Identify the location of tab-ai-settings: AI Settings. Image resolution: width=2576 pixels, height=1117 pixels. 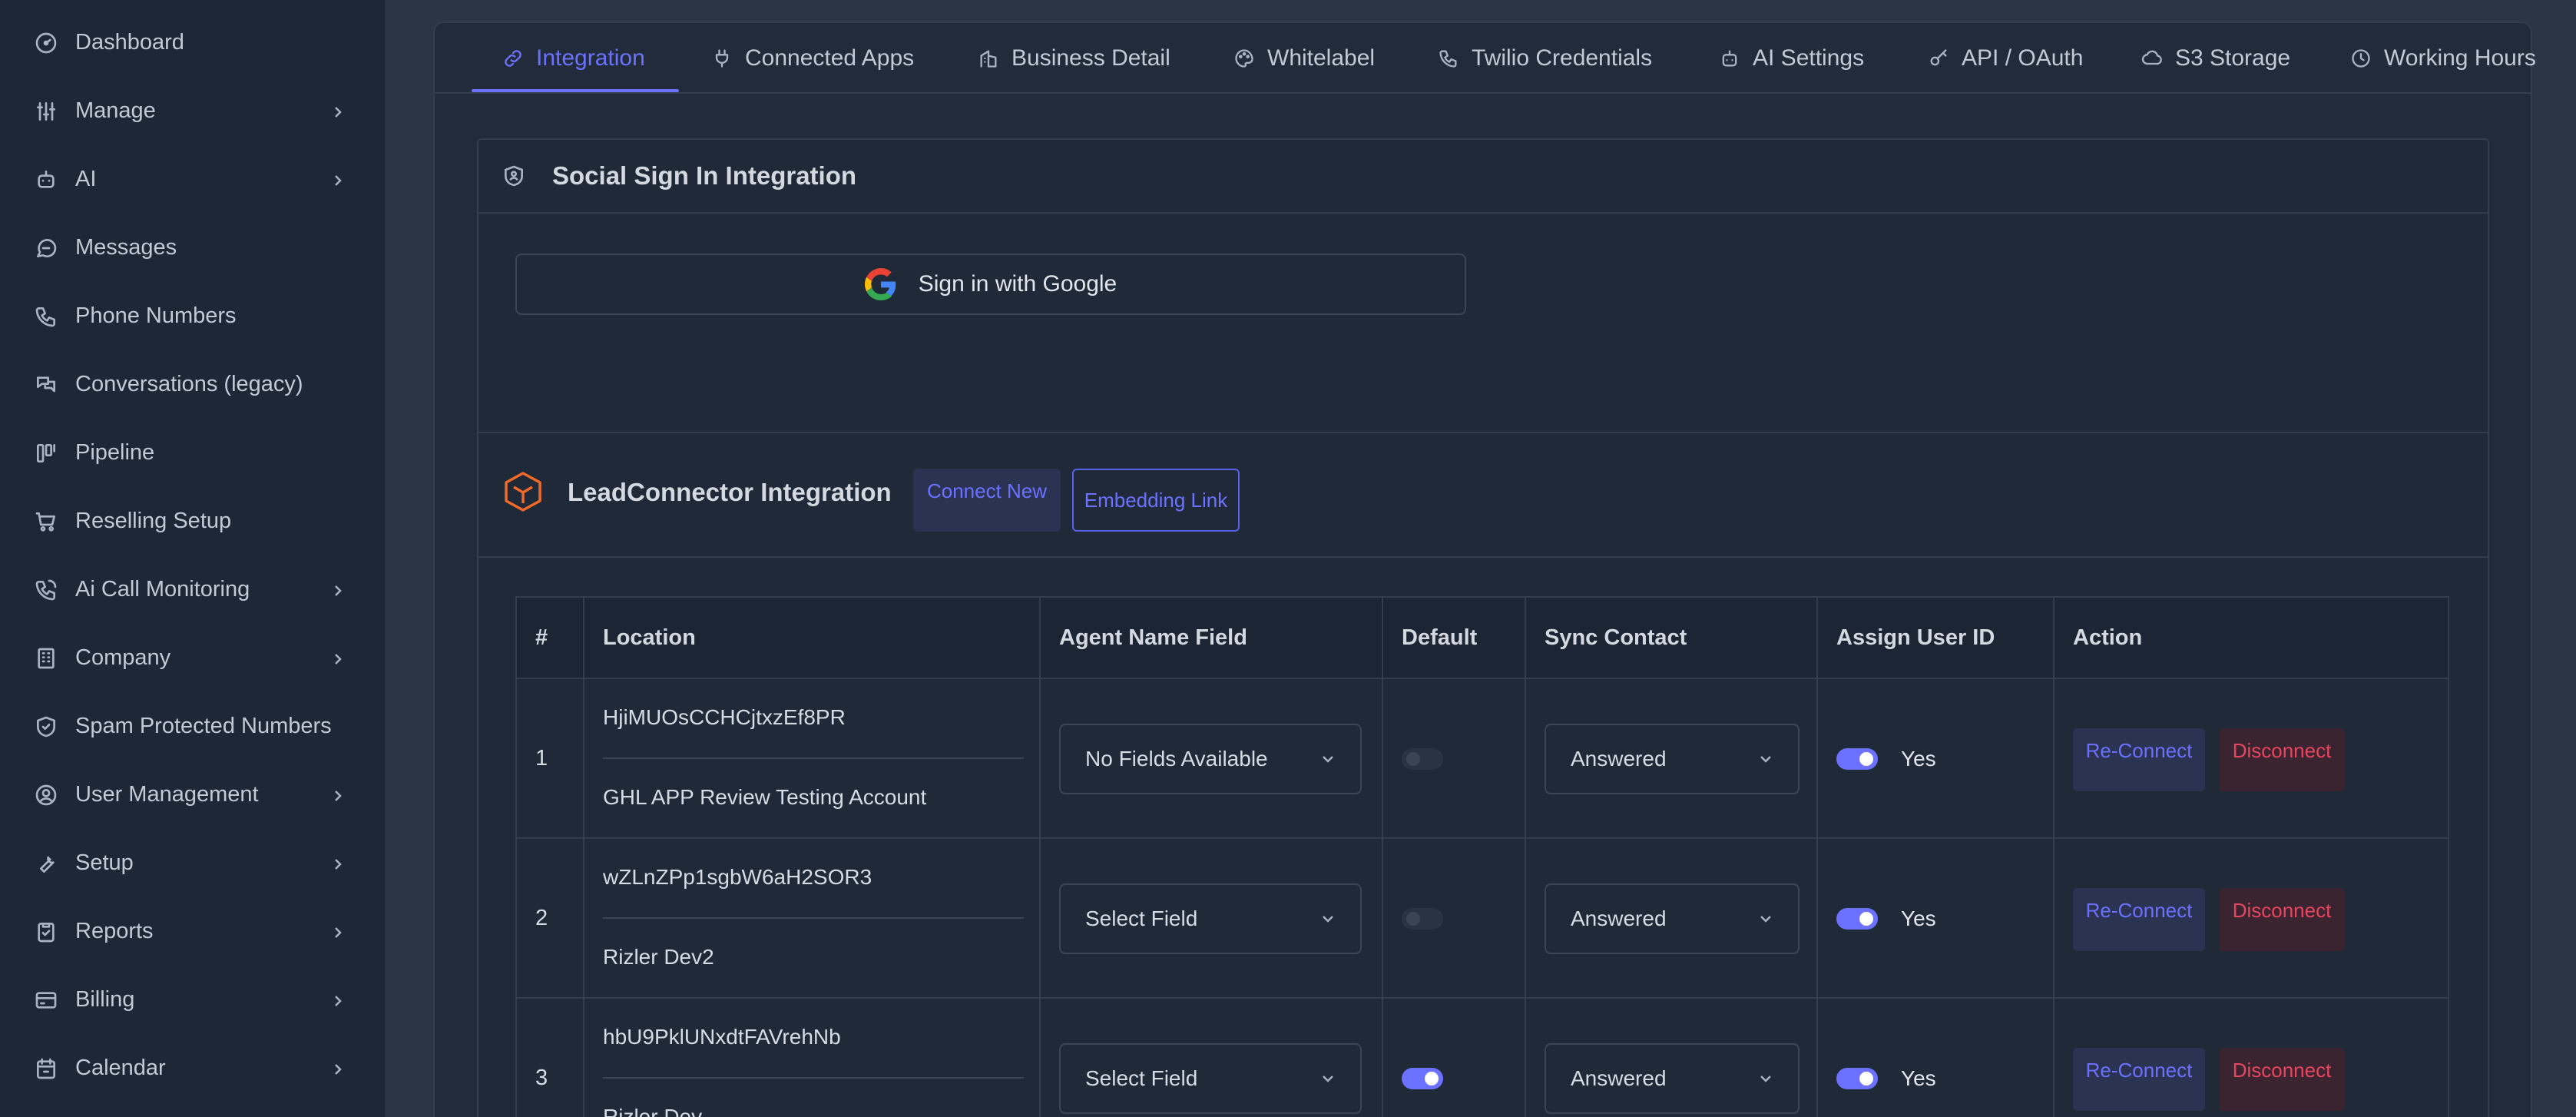
(1791, 58).